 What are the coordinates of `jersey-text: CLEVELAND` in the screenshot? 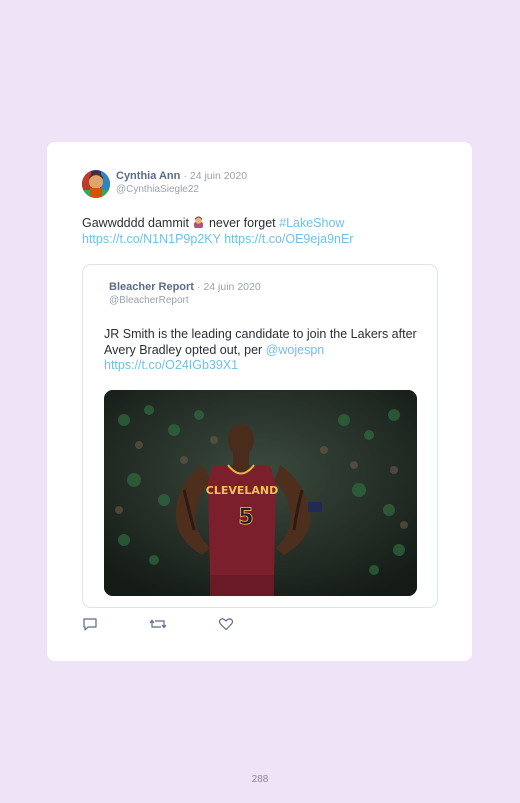 It's located at (242, 490).